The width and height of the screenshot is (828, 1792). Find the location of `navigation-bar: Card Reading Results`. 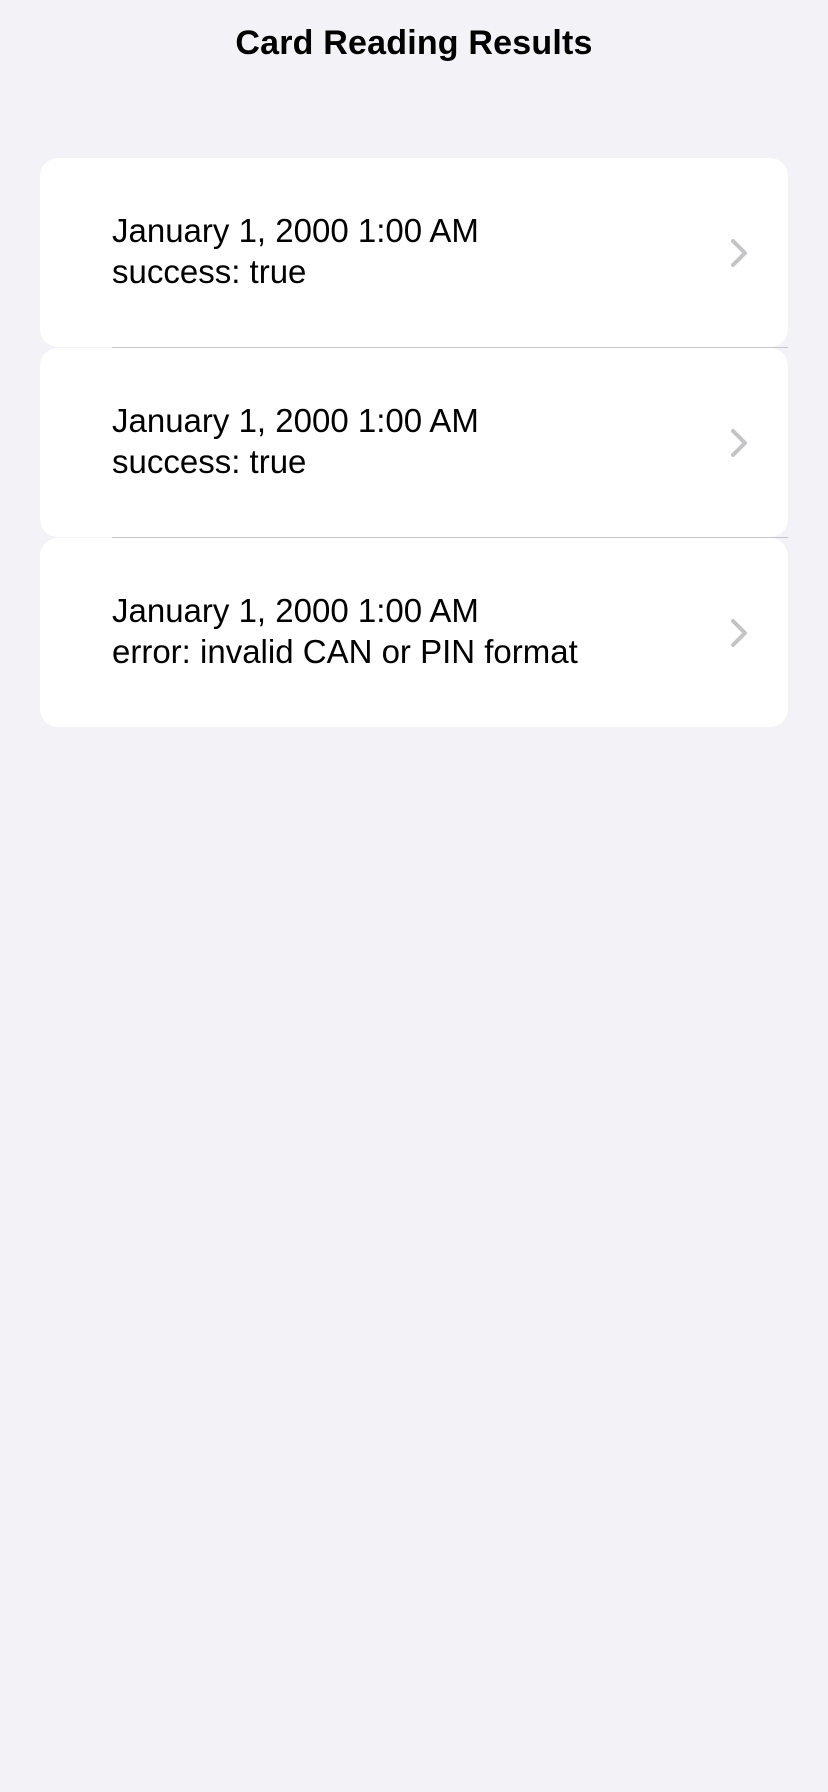

navigation-bar: Card Reading Results is located at coordinates (414, 50).